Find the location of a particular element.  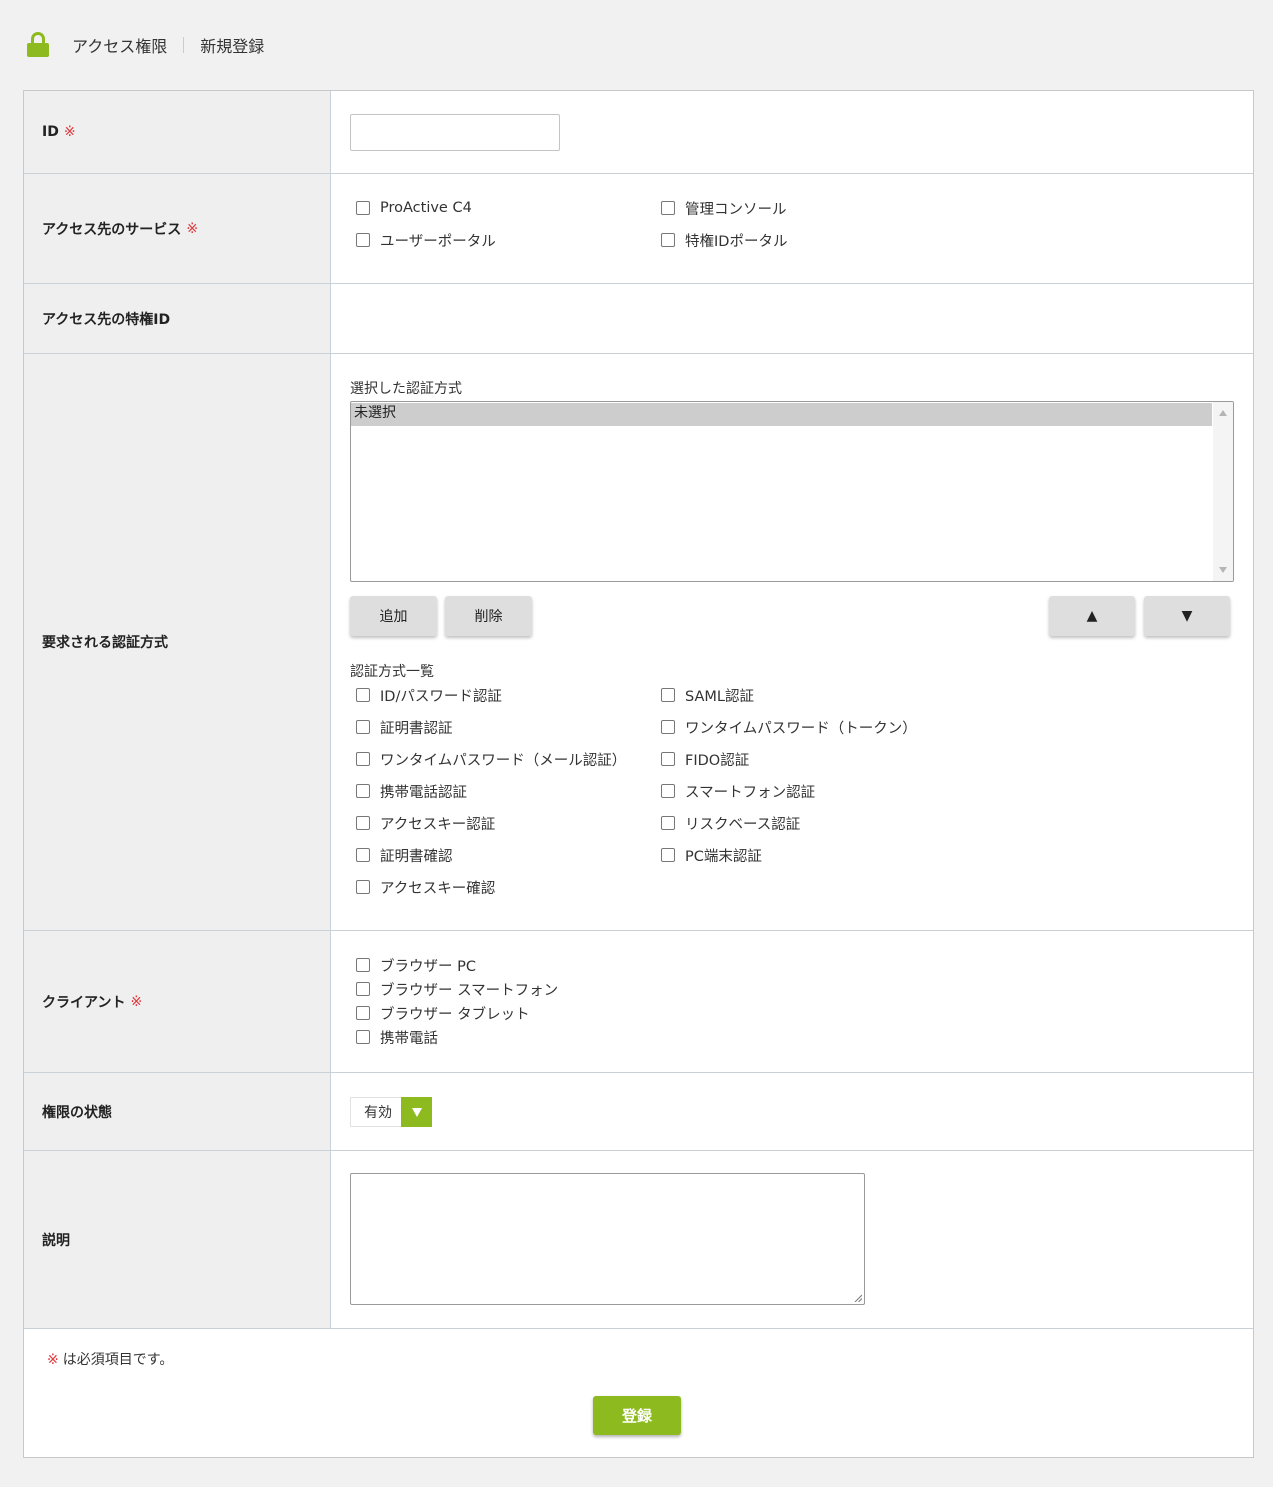

service-checkbox-user-portal: ユーザーポータル is located at coordinates (426, 240).